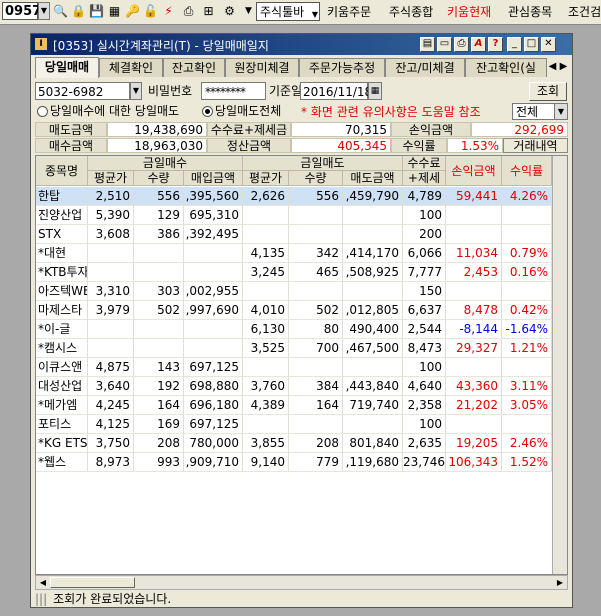 This screenshot has height=616, width=601. I want to click on tab-balance-check: 잔고확인, so click(194, 67).